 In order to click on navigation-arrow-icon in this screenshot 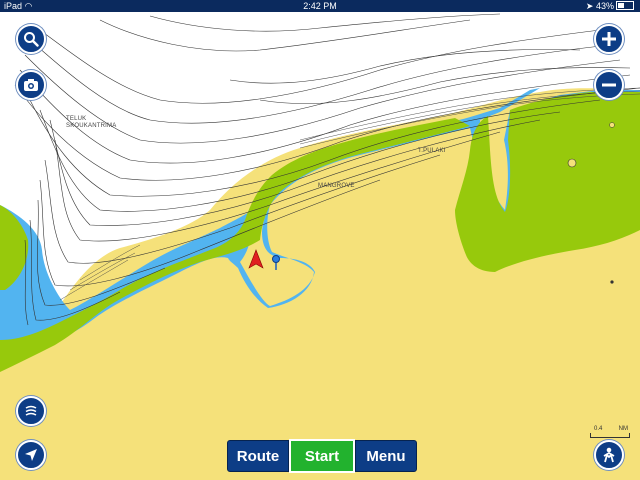, I will do `click(31, 455)`.